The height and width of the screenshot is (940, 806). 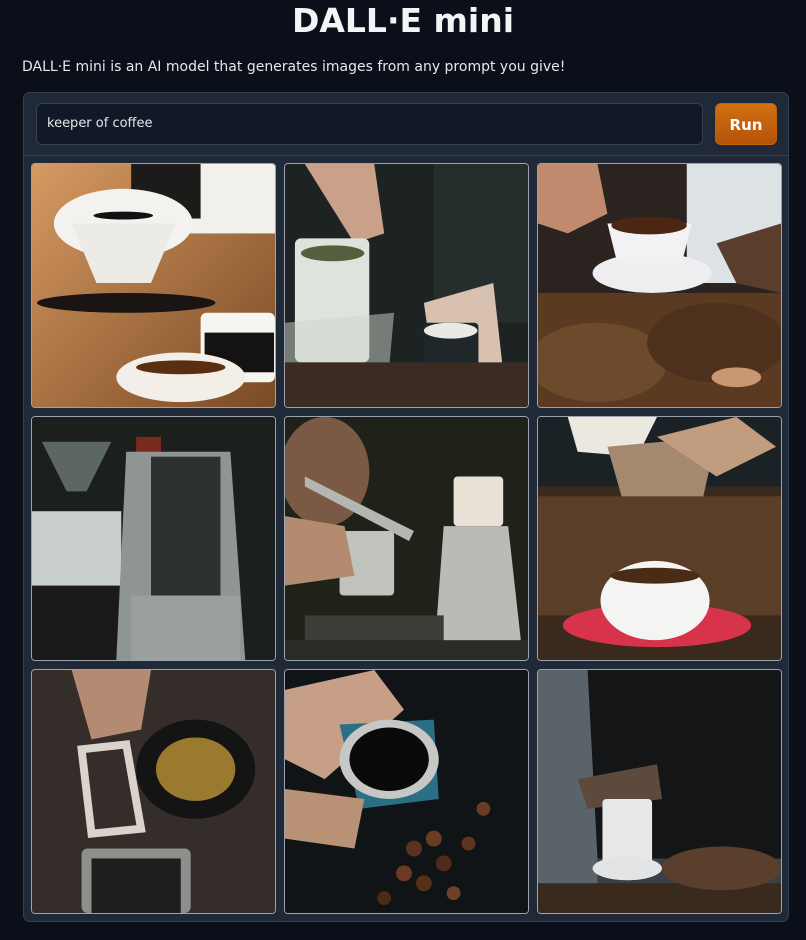 What do you see at coordinates (746, 124) in the screenshot?
I see `run-button: Run` at bounding box center [746, 124].